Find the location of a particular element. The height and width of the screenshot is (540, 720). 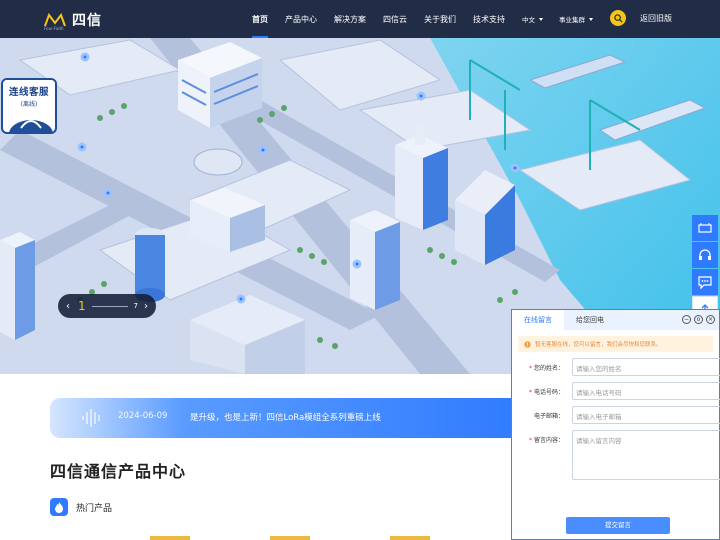

pager-total: 7 is located at coordinates (135, 306).